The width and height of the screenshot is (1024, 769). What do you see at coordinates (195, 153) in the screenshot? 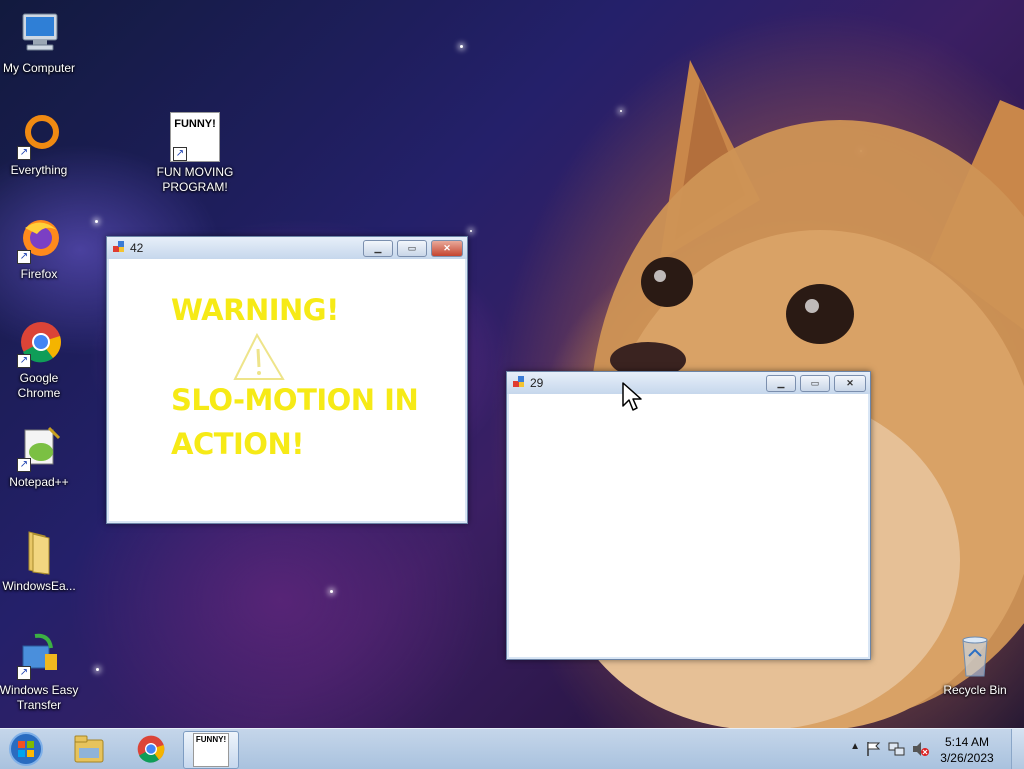
I see `desktop-icon-fun-moving-program: FUNNY! ↗ FUN MOVING PROGRAM!` at bounding box center [195, 153].